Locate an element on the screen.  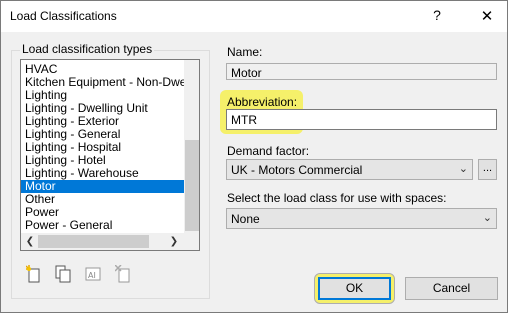
list-item: Lighting - Hospital is located at coordinates (102, 147).